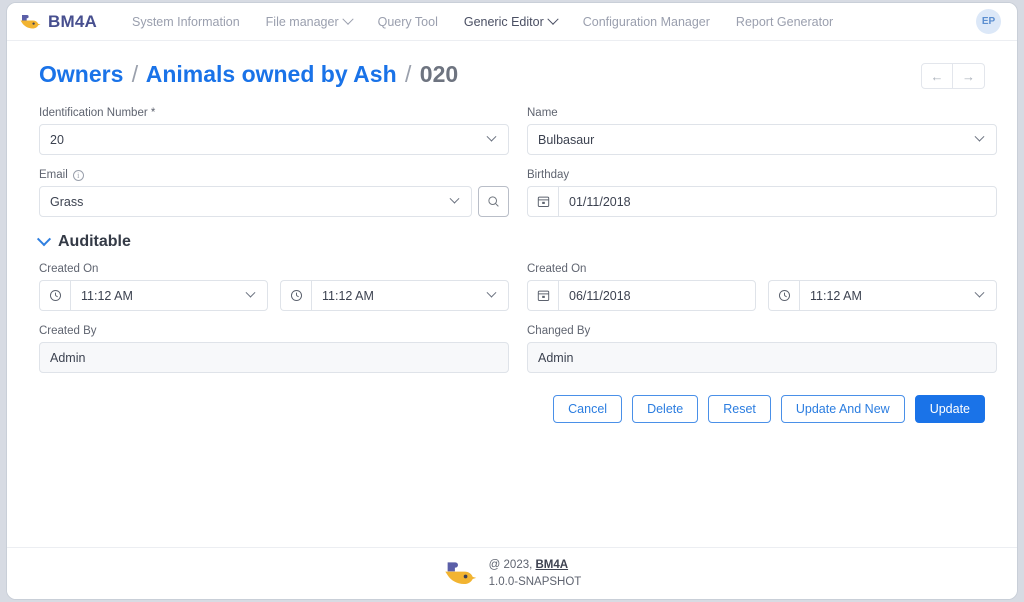 The width and height of the screenshot is (1024, 602). I want to click on breadcrumb-animals: Animals owned by Ash, so click(271, 74).